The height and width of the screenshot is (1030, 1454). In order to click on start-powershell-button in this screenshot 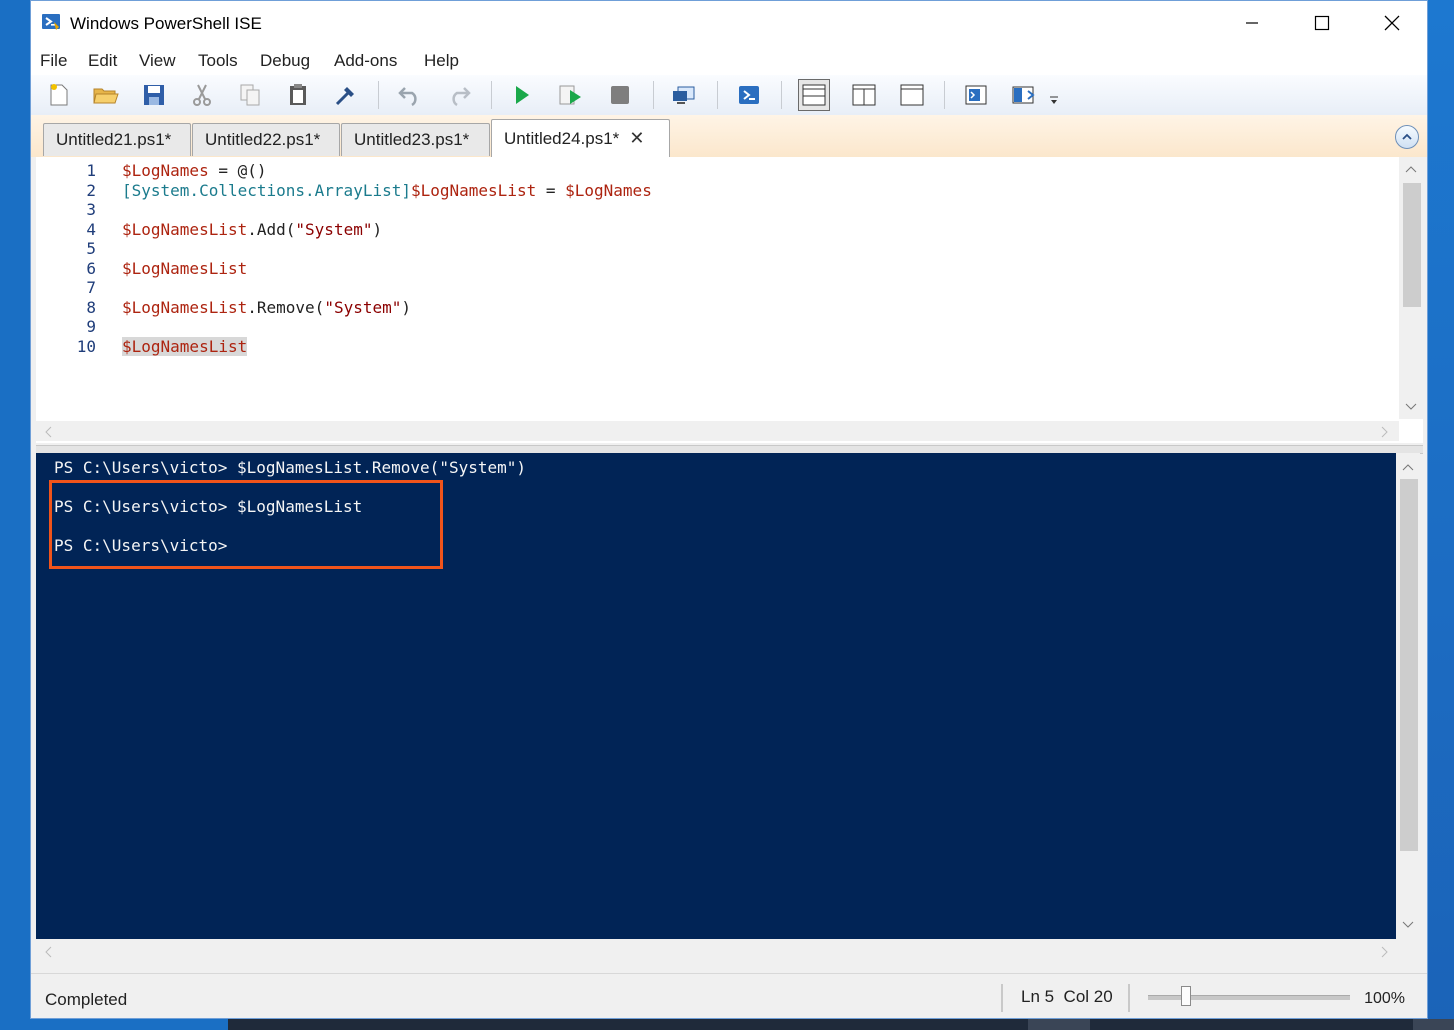, I will do `click(749, 95)`.